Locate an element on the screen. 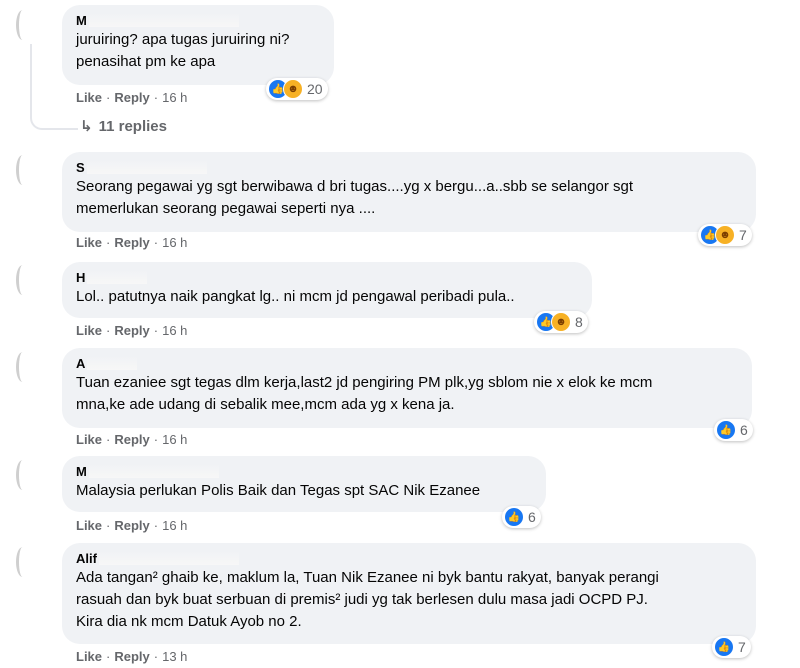 The height and width of the screenshot is (668, 800). comment-author: S is located at coordinates (409, 168).